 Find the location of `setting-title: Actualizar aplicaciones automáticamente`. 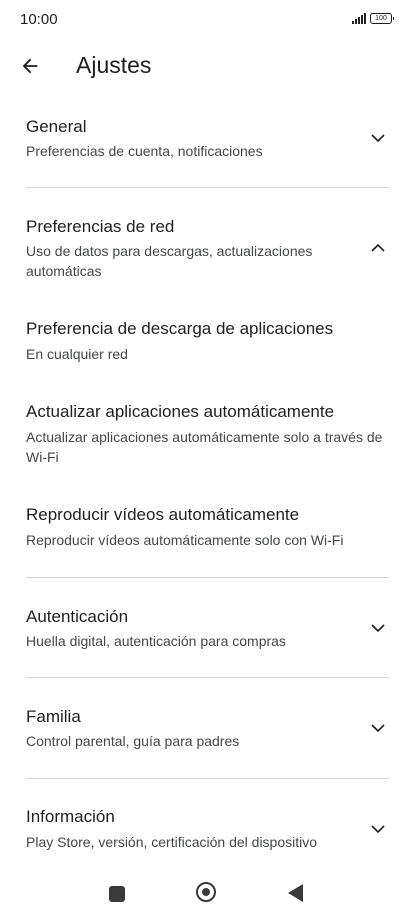

setting-title: Actualizar aplicaciones automáticamente is located at coordinates (180, 411).